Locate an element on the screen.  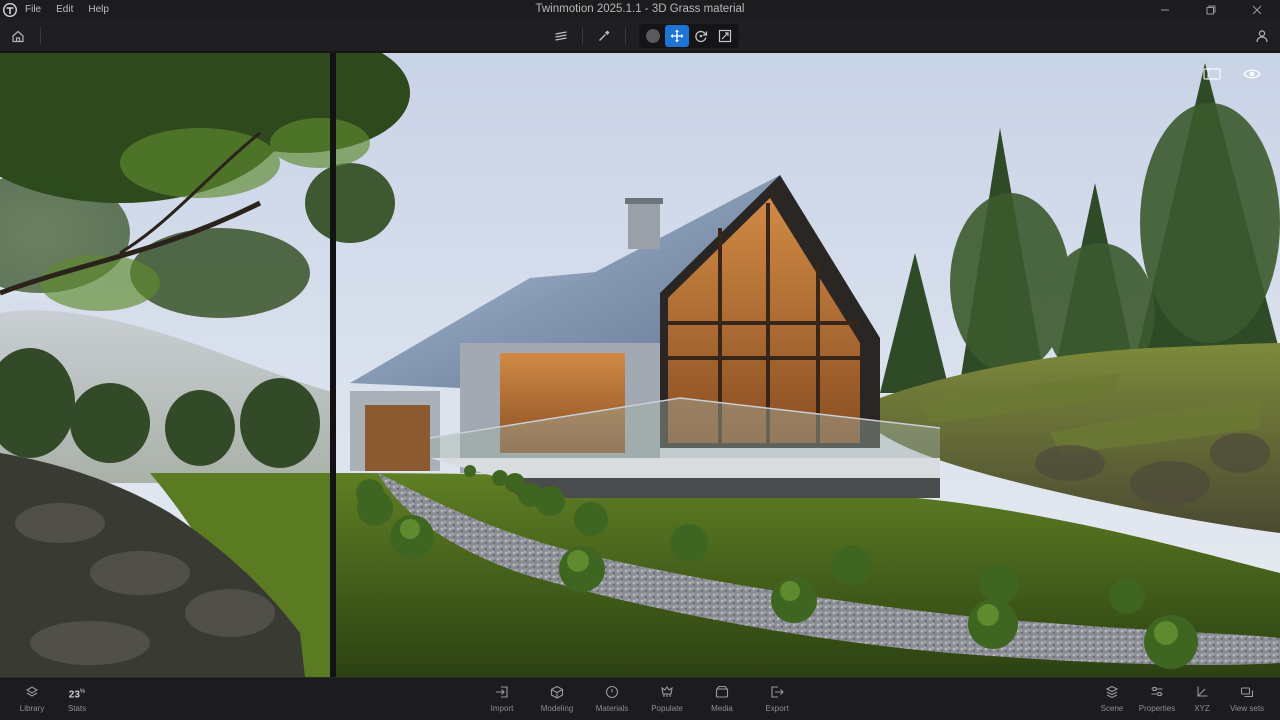
viewport-frame-icon is located at coordinates (1212, 74).